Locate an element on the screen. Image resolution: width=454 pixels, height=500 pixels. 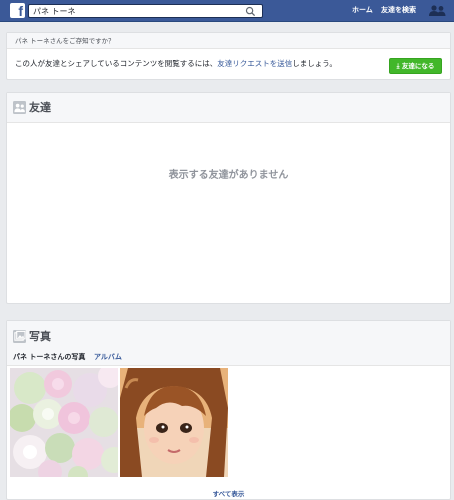
photos-icon is located at coordinates (19, 336).